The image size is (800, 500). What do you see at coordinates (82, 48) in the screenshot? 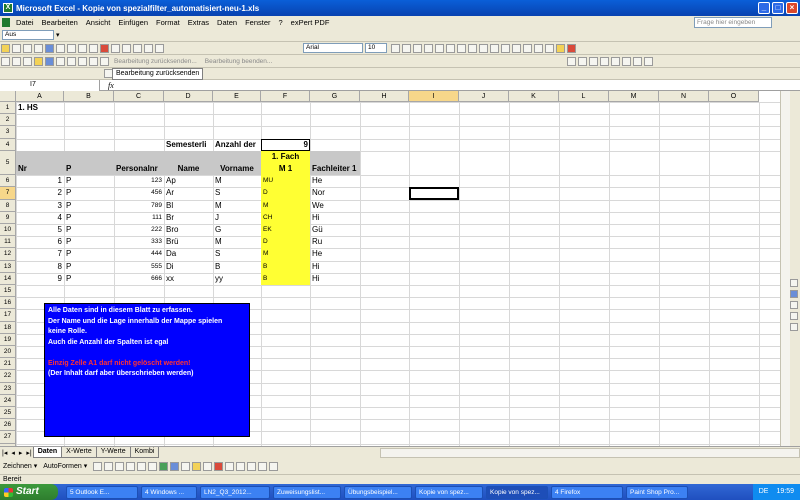
I see `cut-icon` at bounding box center [82, 48].